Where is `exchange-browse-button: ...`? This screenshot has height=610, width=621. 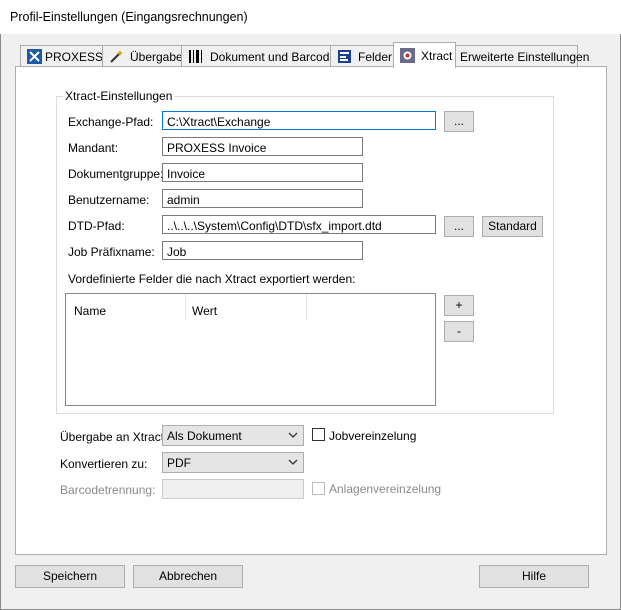 exchange-browse-button: ... is located at coordinates (459, 121).